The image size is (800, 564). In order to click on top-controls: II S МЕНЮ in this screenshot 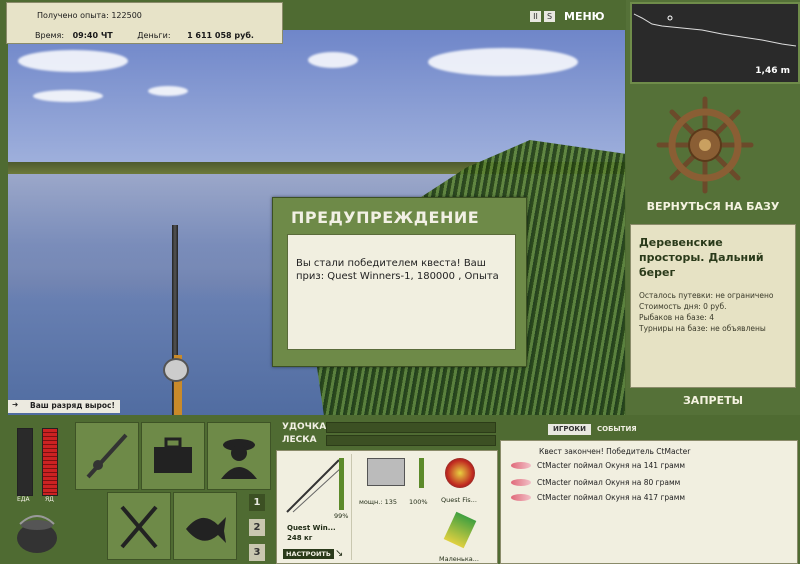, I will do `click(577, 17)`.